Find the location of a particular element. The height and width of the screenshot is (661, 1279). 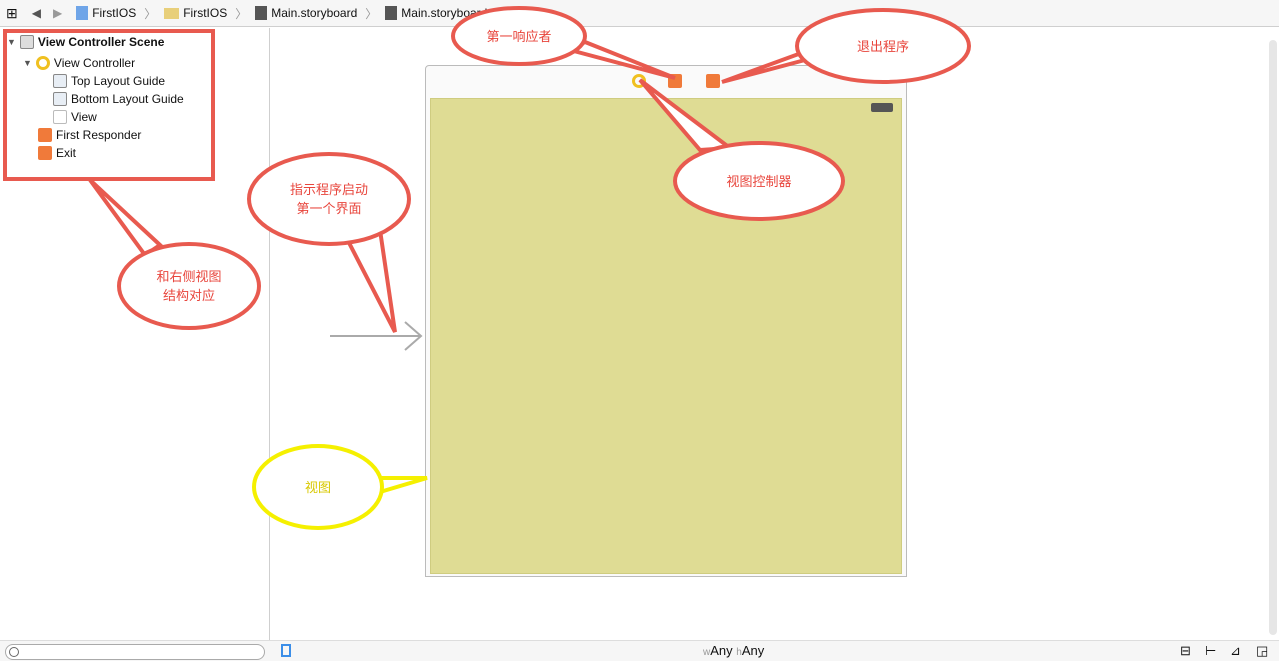

resolve-issues-icon: ⊿ is located at coordinates (1235, 651).